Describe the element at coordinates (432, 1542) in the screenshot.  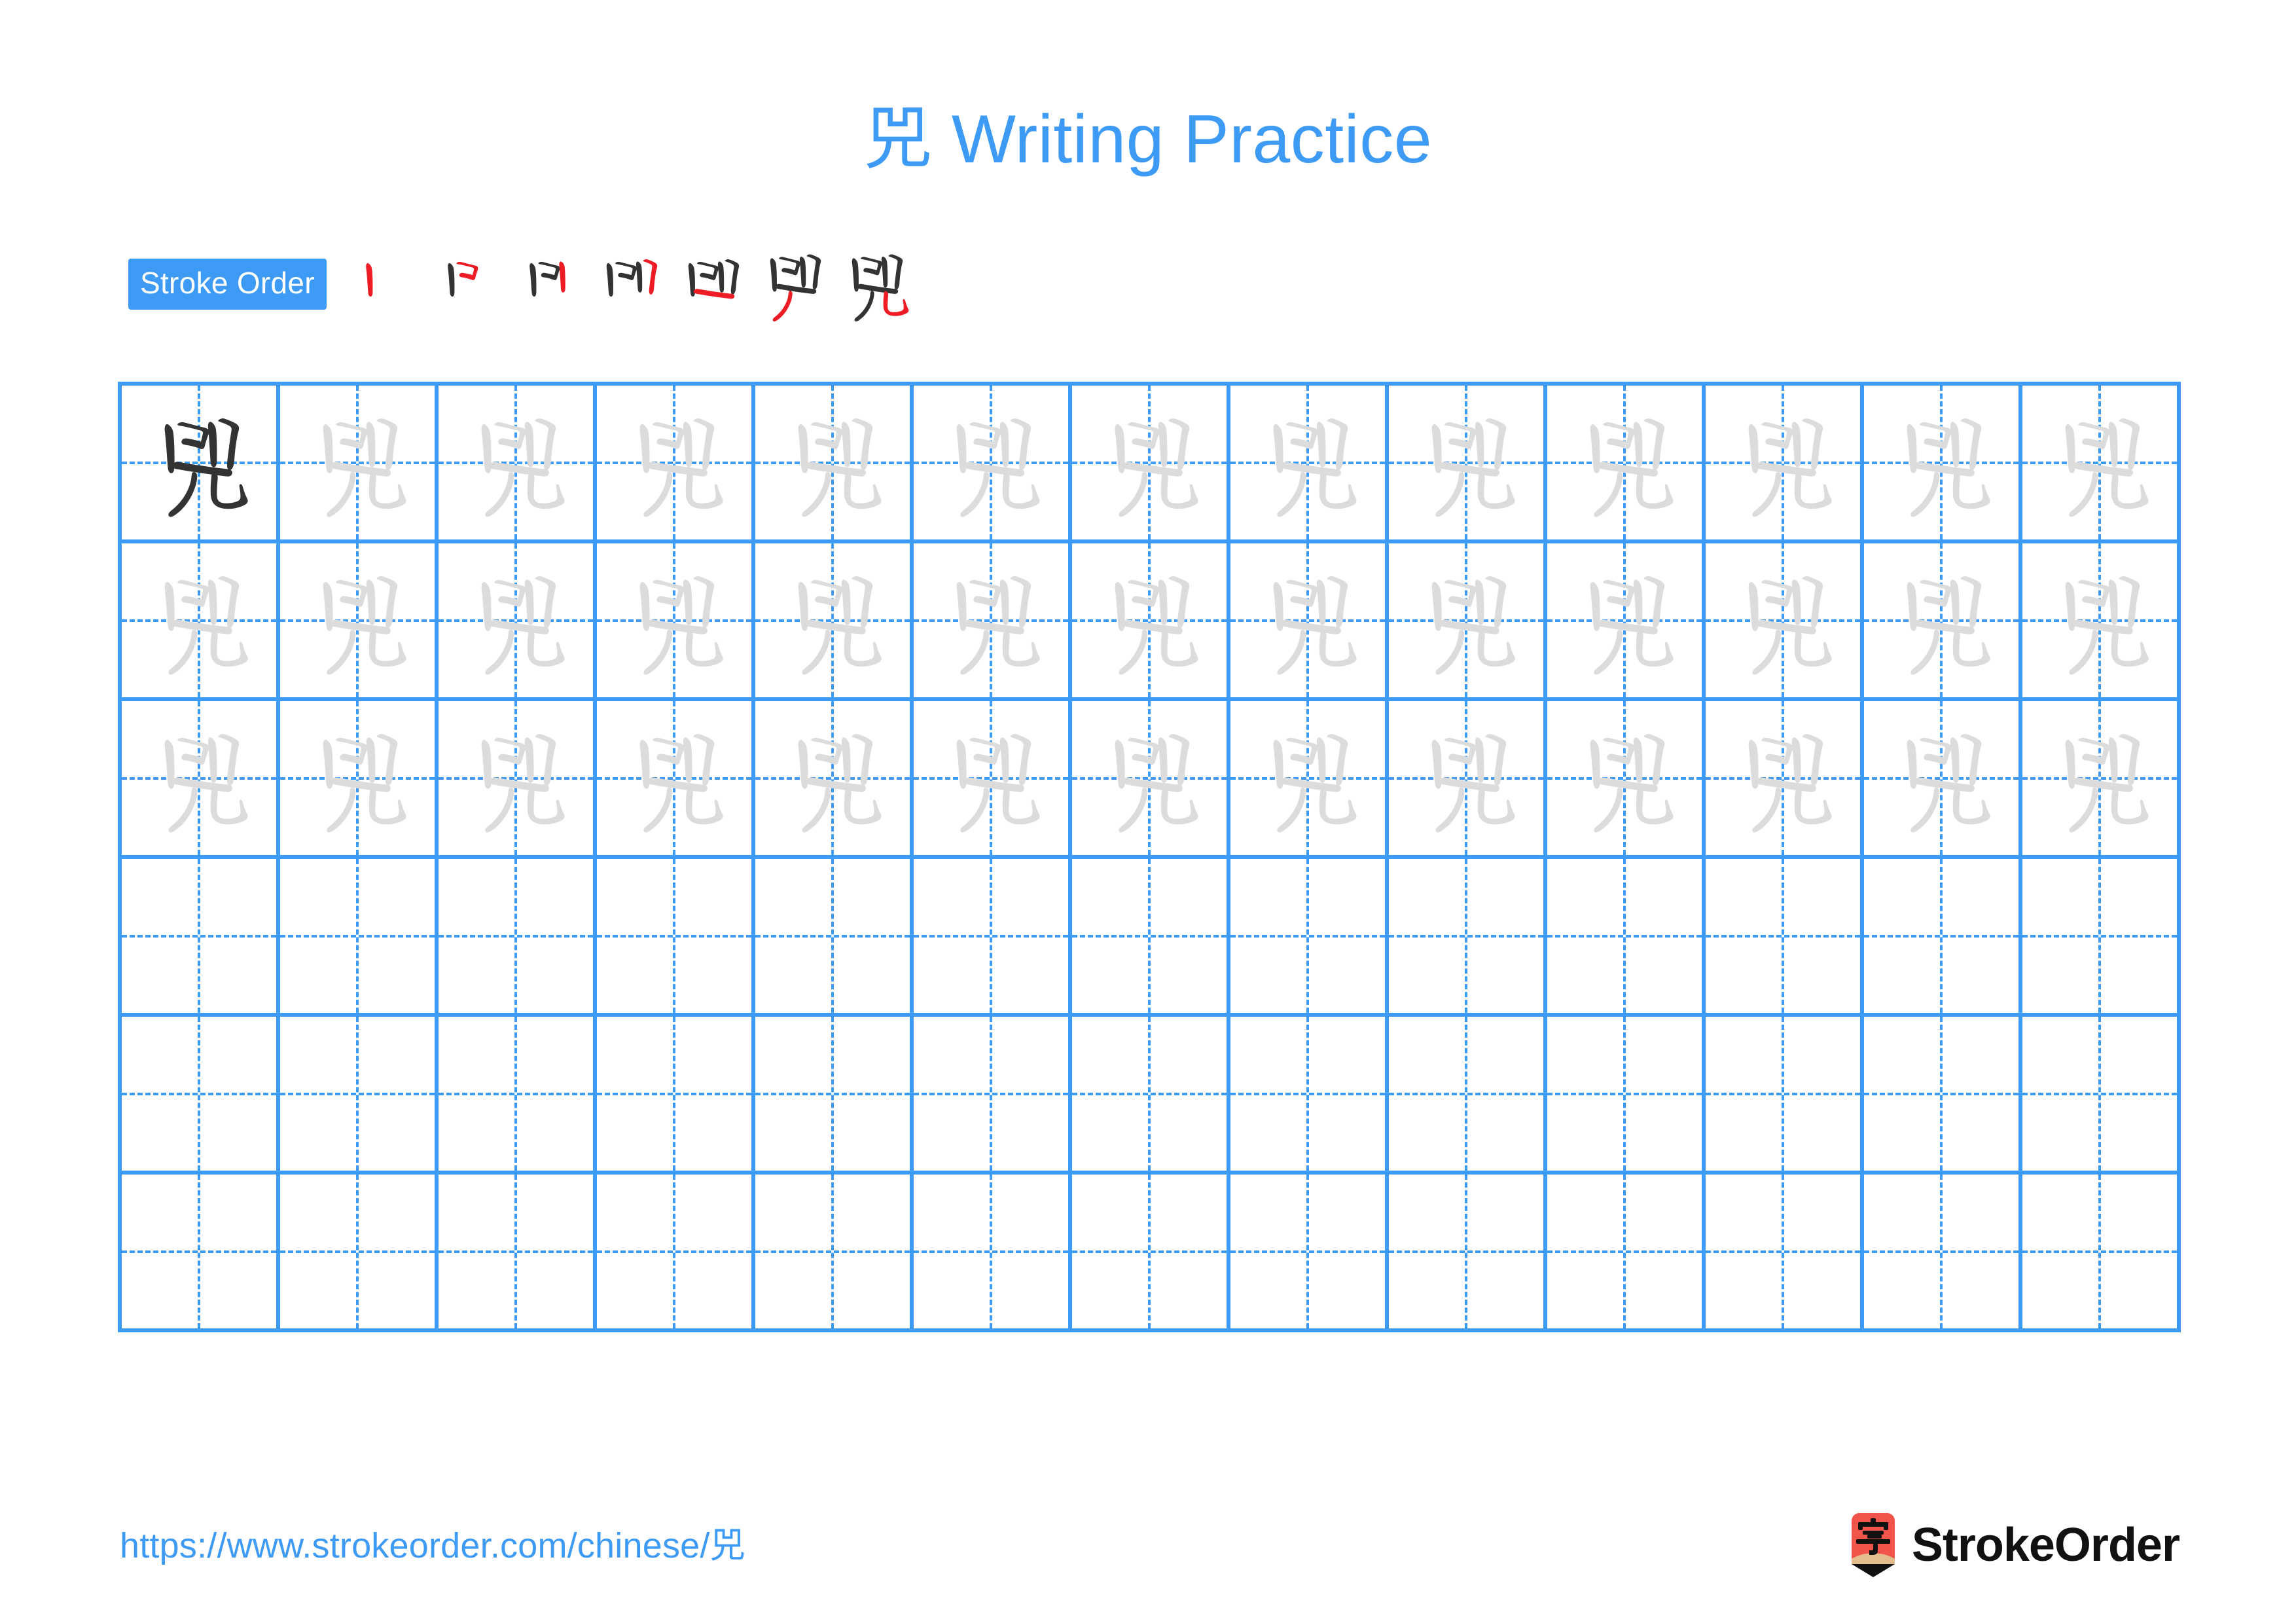
I see `footer-url: https://www.strokeorder.com/chinese/兕` at that location.